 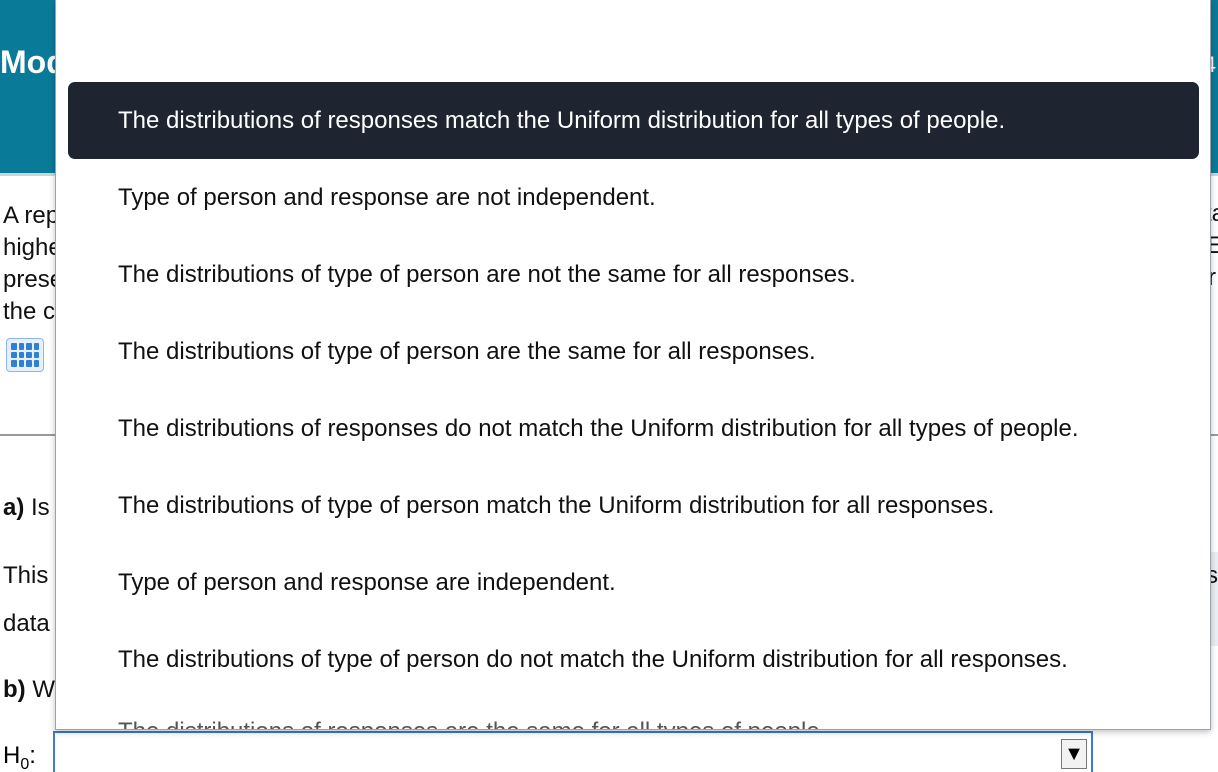 I want to click on part-b-question: b) W, so click(x=29, y=690).